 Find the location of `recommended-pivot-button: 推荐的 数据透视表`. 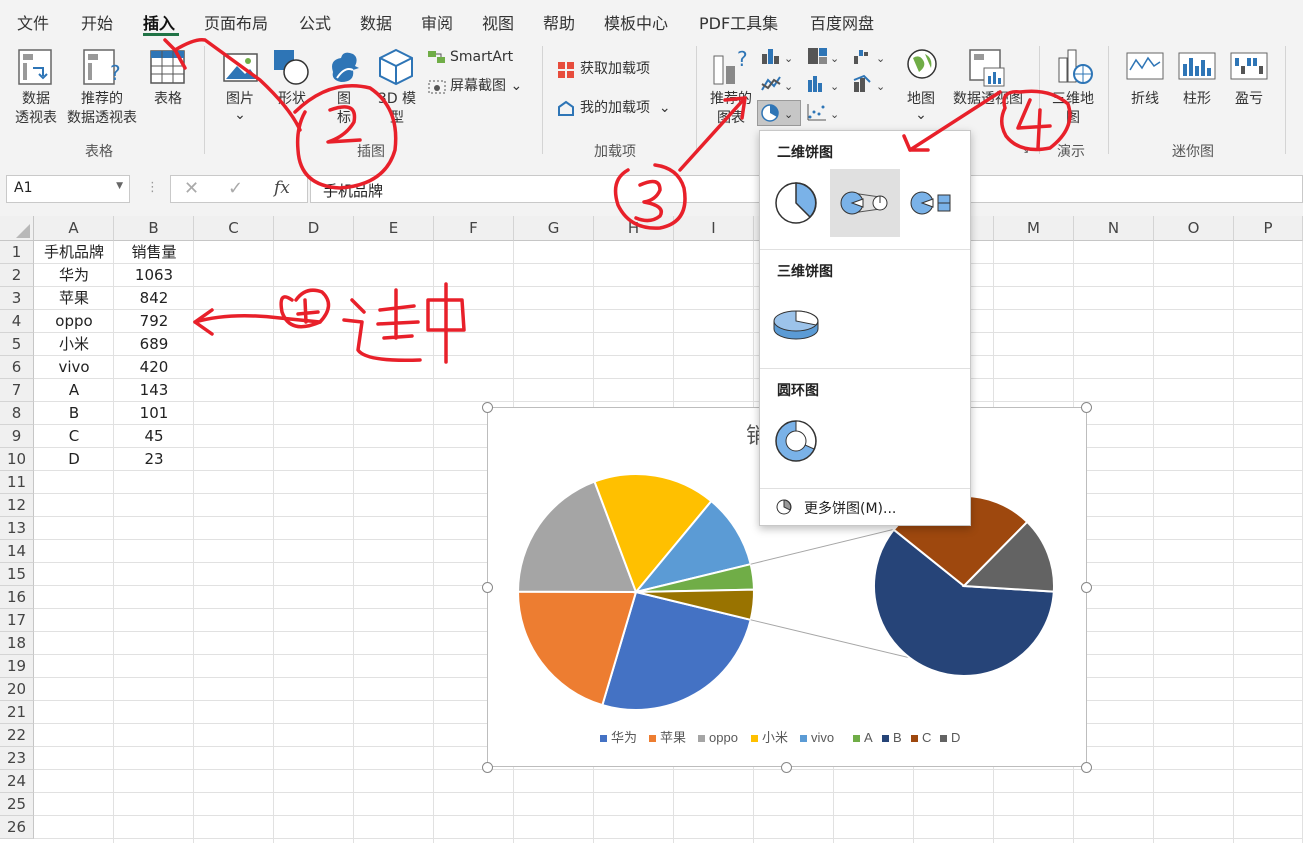

recommended-pivot-button: 推荐的 数据透视表 is located at coordinates (102, 109).